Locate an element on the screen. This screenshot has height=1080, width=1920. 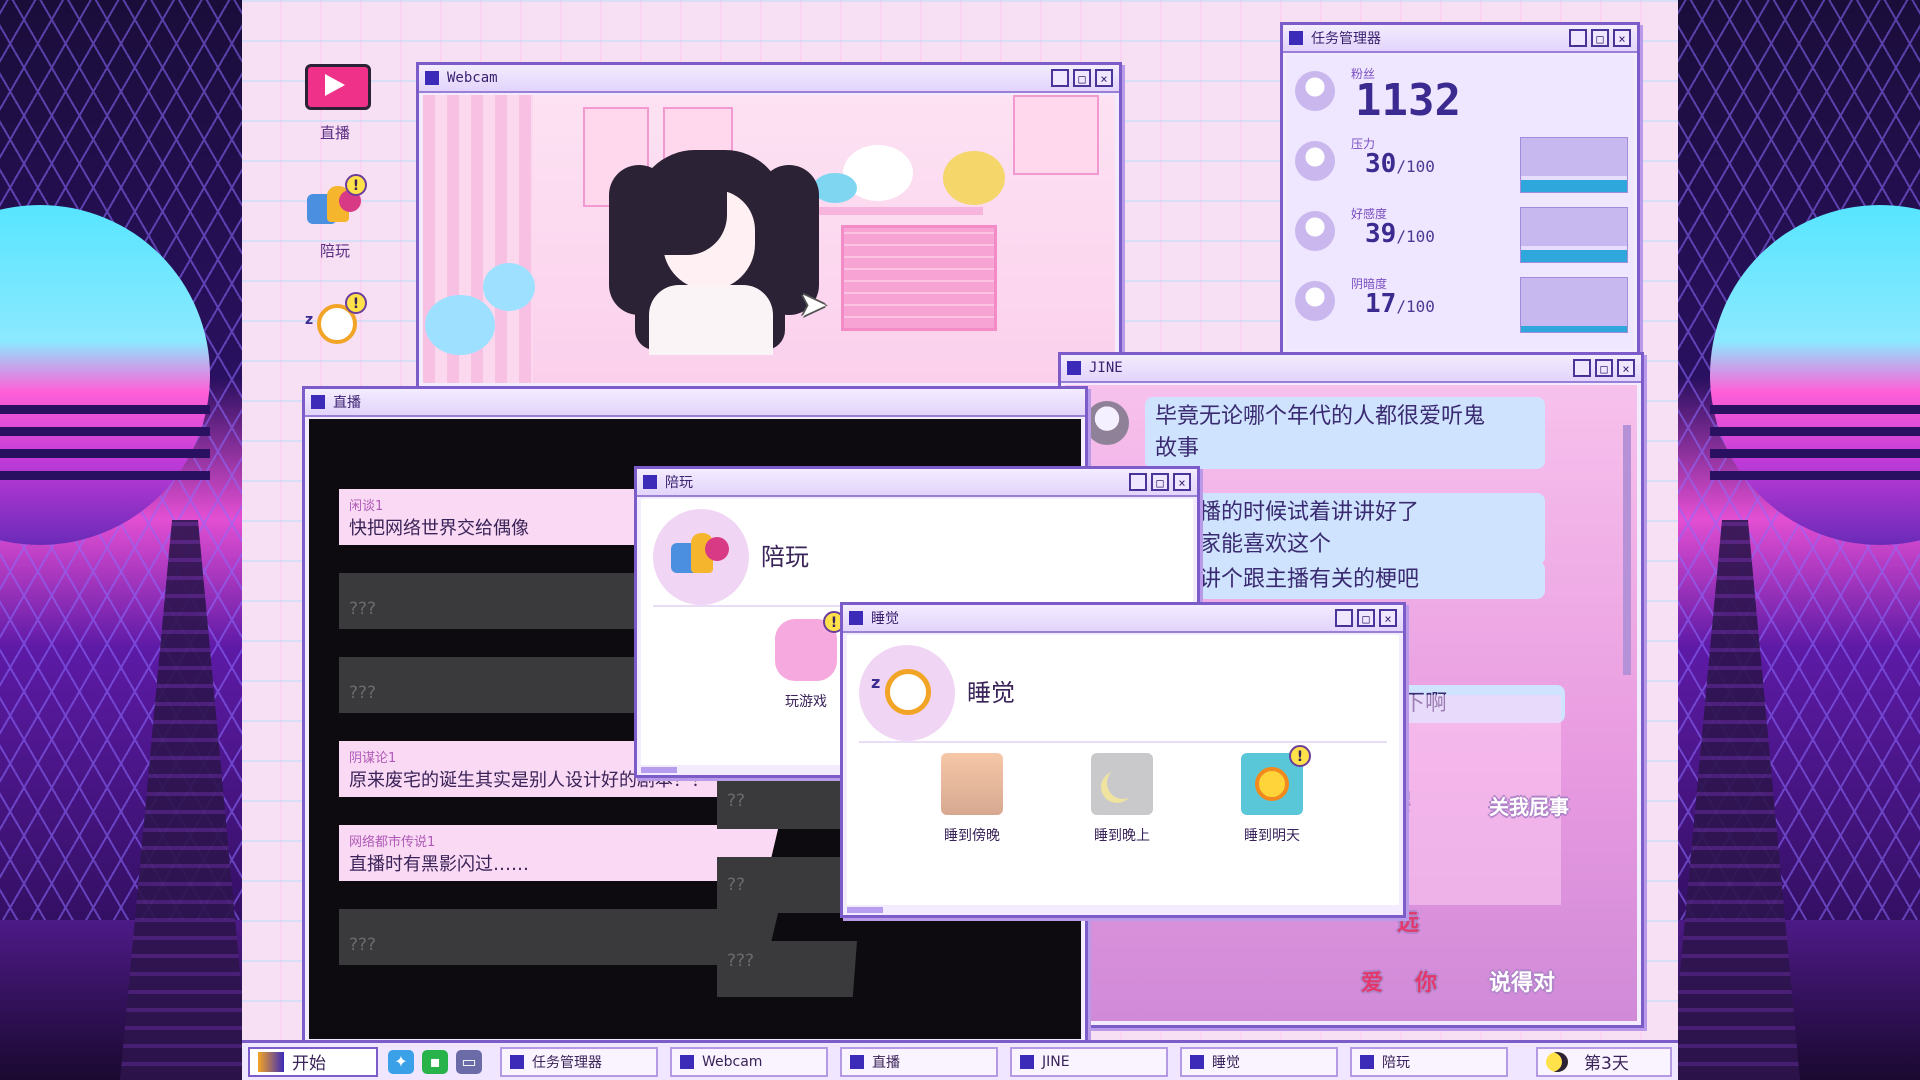
desktop-icon-sleep: z ! is located at coordinates (335, 325).